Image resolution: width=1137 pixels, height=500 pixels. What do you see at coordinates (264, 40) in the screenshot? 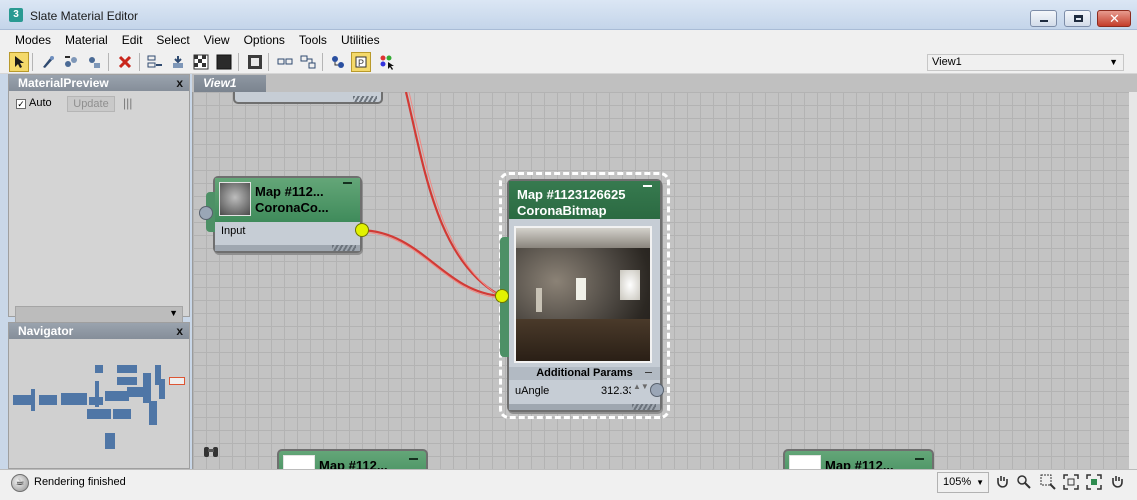
I see `menu-options: Options` at bounding box center [264, 40].